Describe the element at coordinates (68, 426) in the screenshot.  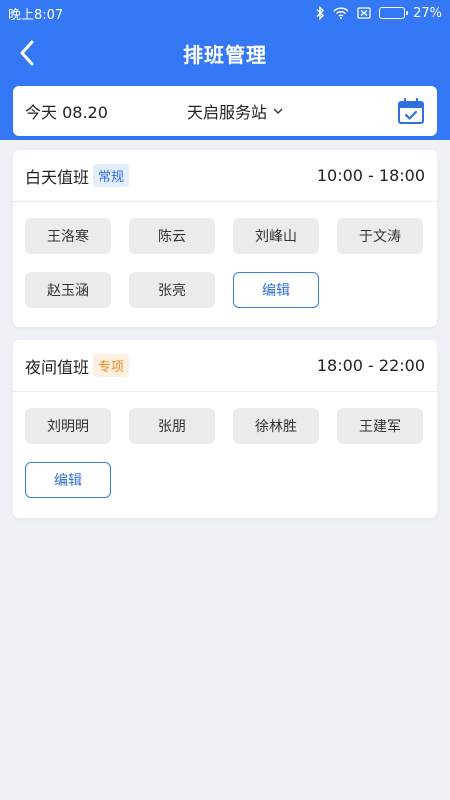
I see `staff-chip: 刘明明` at that location.